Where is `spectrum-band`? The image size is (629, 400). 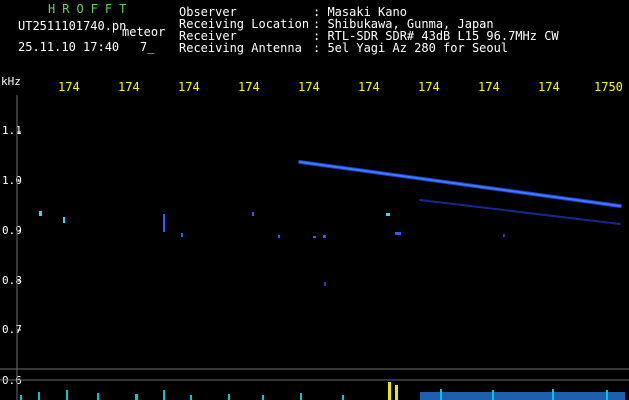
spectrum-band is located at coordinates (522, 396).